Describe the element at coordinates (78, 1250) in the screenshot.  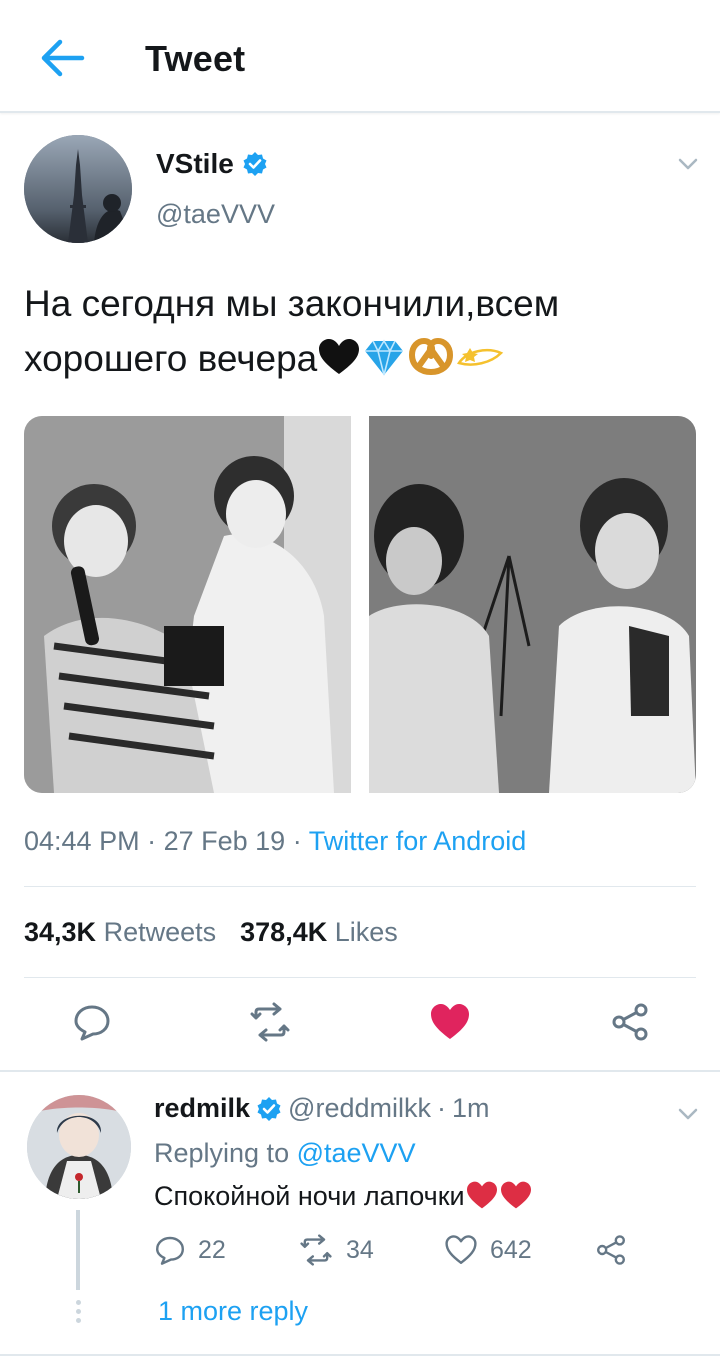
I see `thread-line` at that location.